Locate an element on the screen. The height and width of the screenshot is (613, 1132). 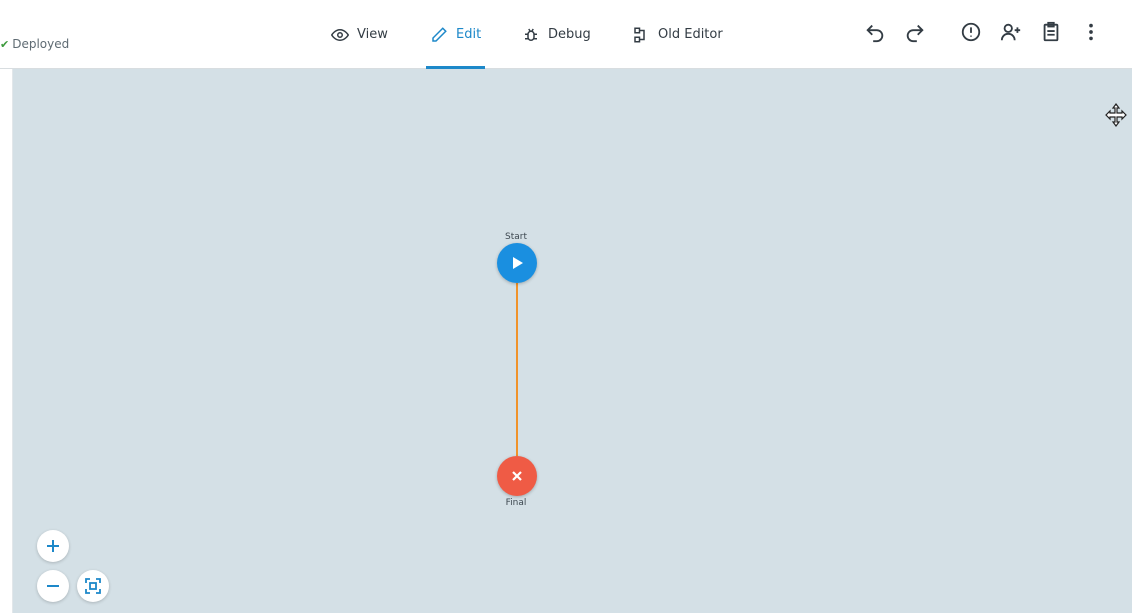
redo-icon is located at coordinates (915, 33).